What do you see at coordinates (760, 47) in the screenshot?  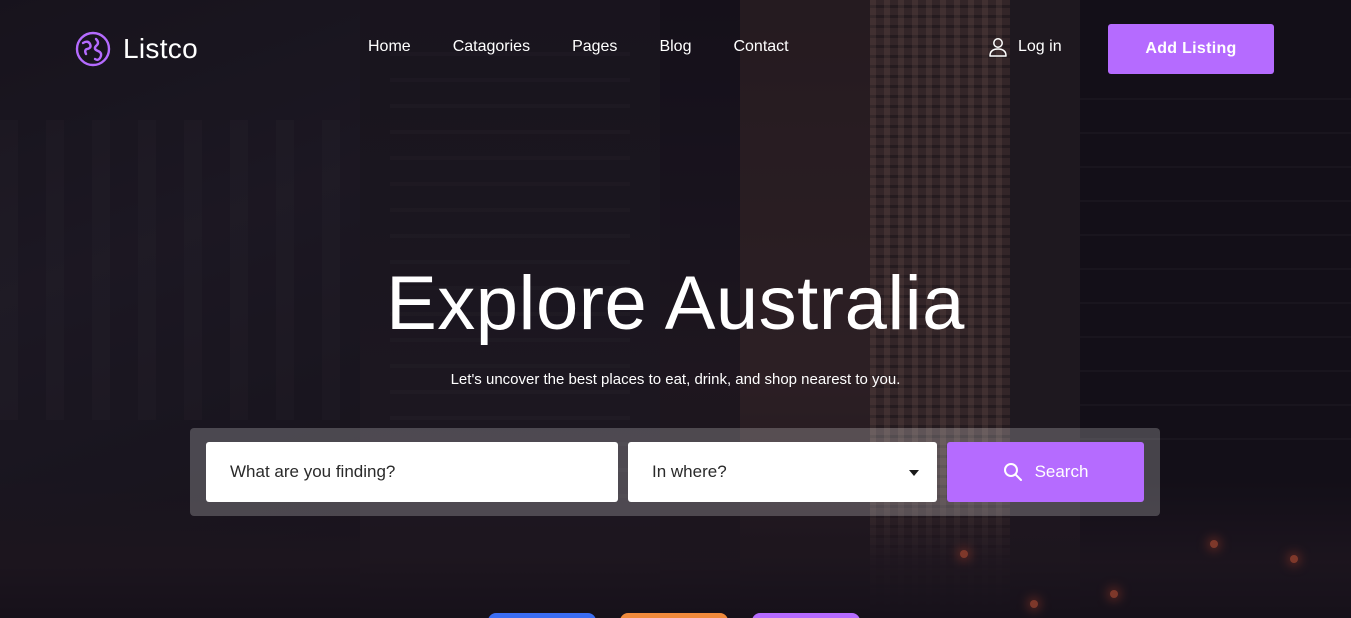 I see `nav-contact: Contact` at bounding box center [760, 47].